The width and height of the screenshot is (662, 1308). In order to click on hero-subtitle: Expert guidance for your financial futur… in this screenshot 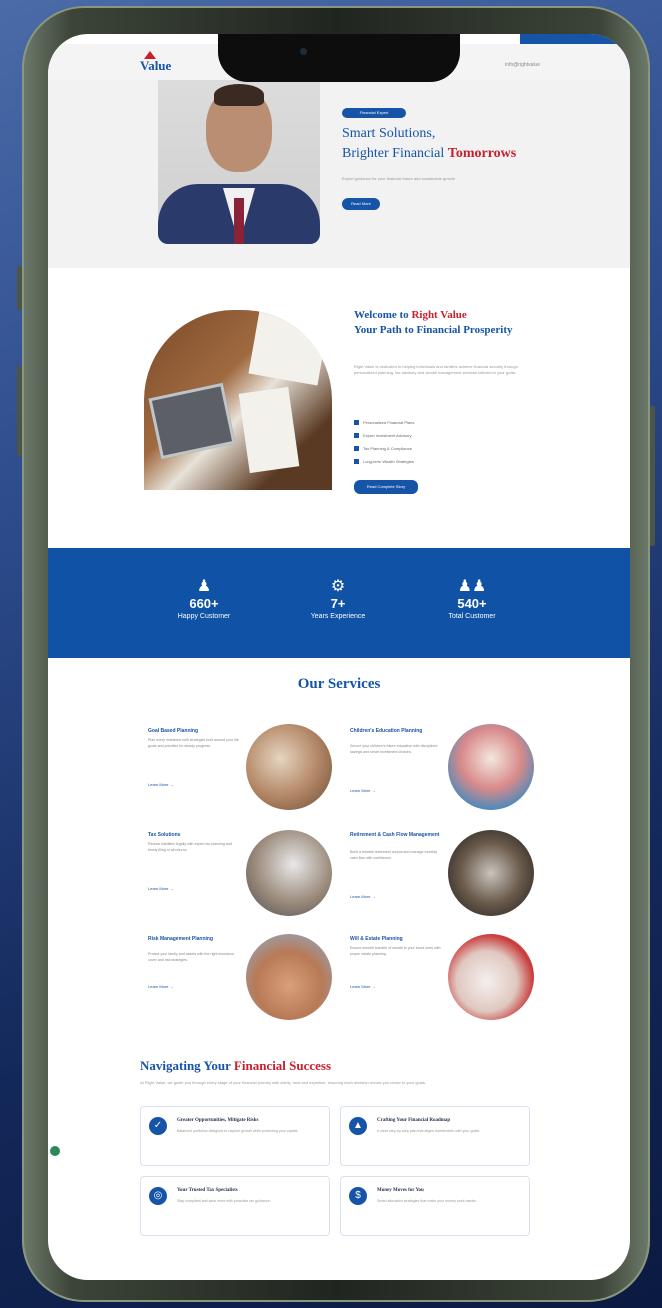, I will do `click(398, 178)`.